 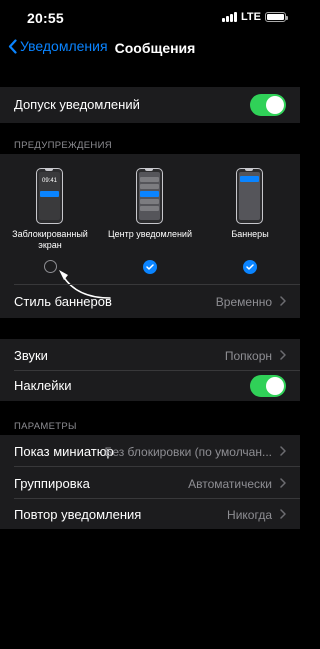 I want to click on alerts-section-header: ПРЕДУПРЕЖДЕНИЯ, so click(x=63, y=145).